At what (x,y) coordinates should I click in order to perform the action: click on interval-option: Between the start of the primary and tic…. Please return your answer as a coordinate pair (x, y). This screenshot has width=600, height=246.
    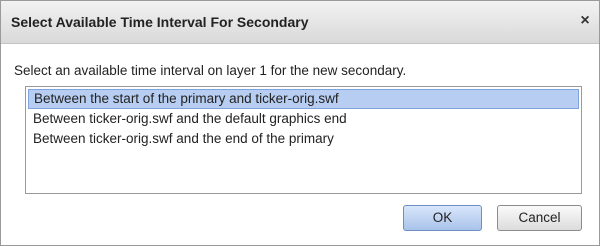
    Looking at the image, I should click on (303, 99).